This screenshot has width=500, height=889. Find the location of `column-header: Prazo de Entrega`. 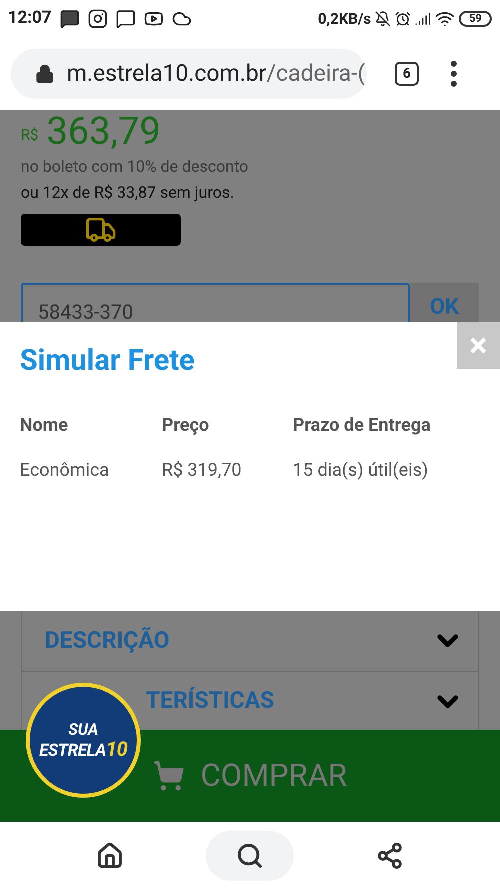

column-header: Prazo de Entrega is located at coordinates (362, 426).